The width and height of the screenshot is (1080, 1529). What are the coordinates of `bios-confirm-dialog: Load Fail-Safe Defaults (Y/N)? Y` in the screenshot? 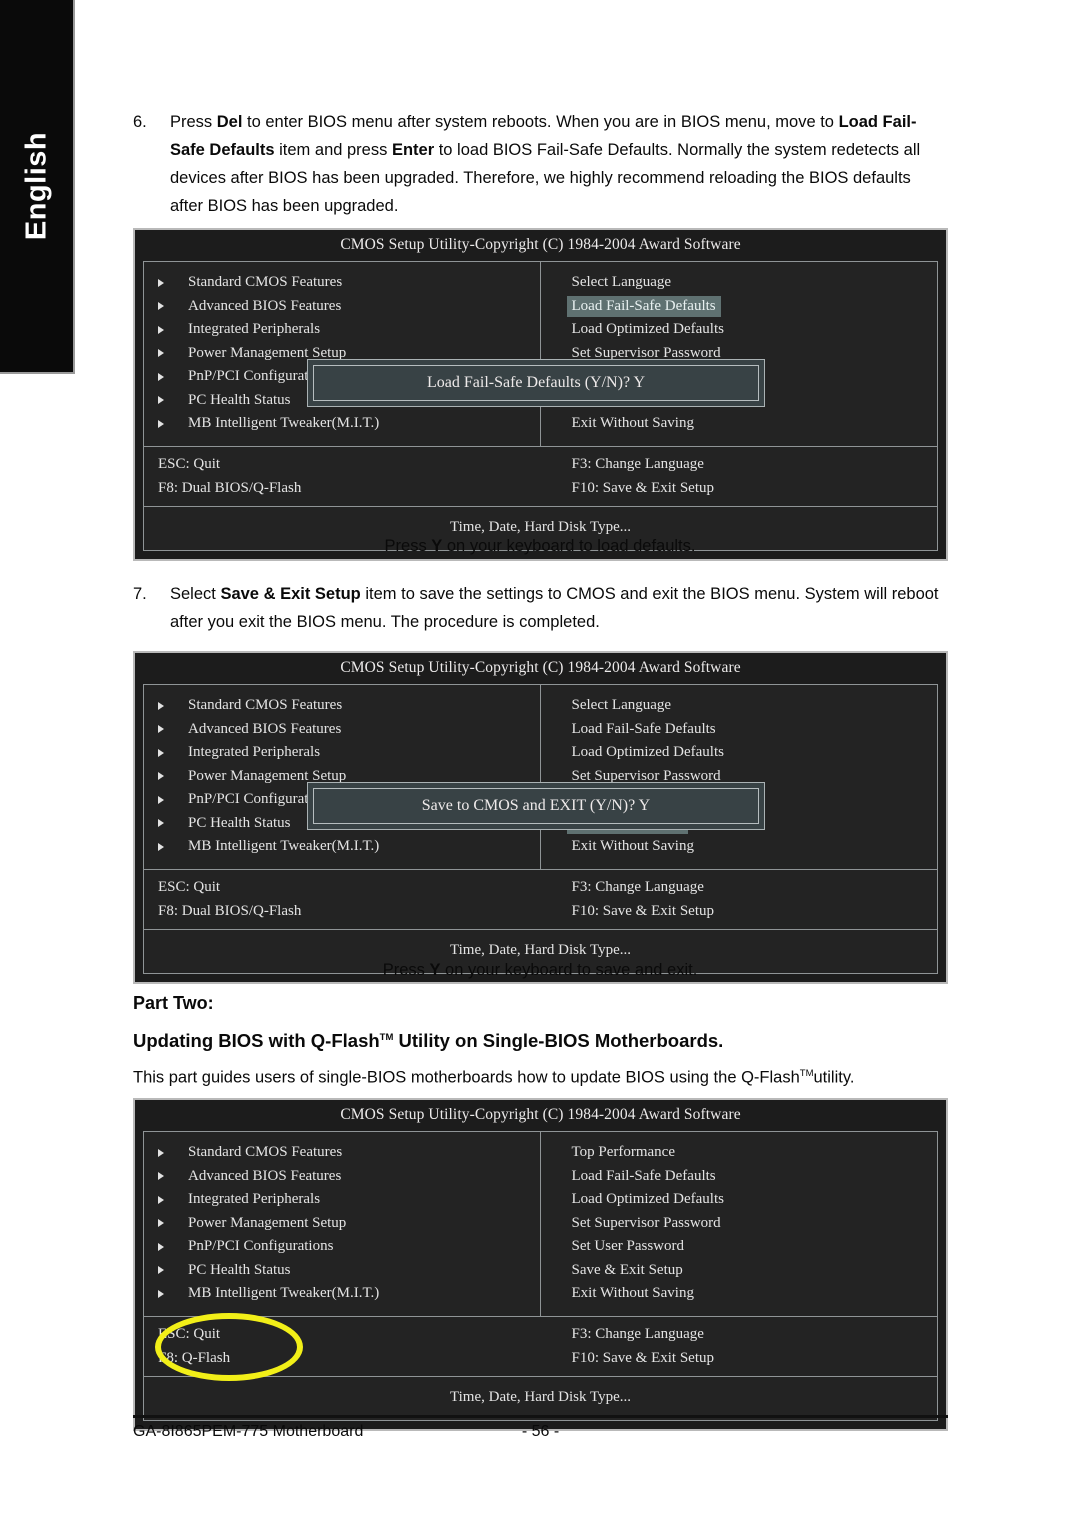 It's located at (536, 383).